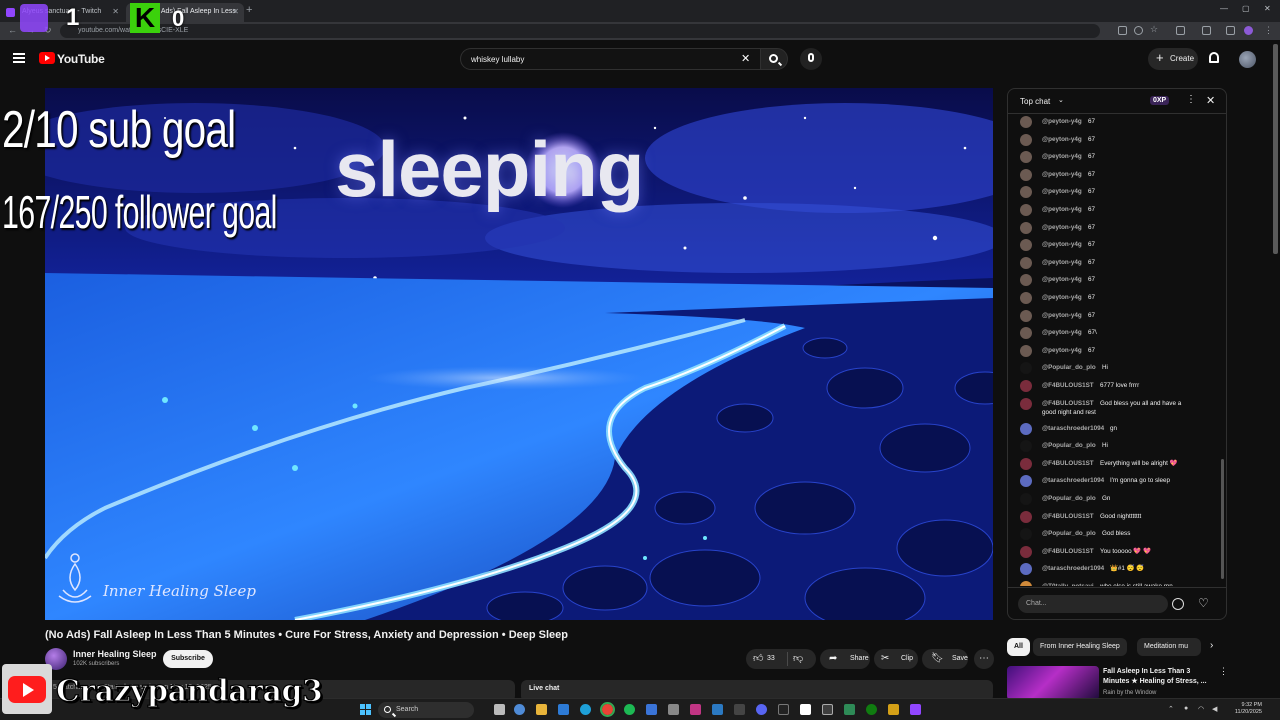 The height and width of the screenshot is (720, 1280). Describe the element at coordinates (774, 59) in the screenshot. I see `search-button` at that location.